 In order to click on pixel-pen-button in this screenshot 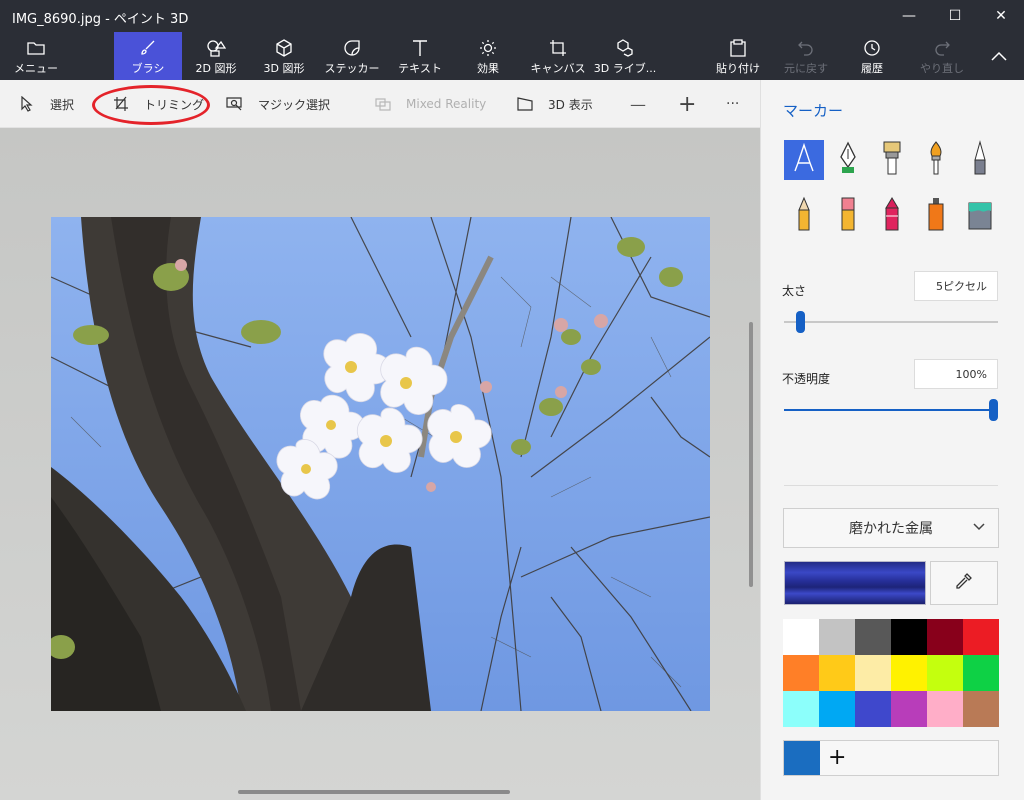, I will do `click(980, 160)`.